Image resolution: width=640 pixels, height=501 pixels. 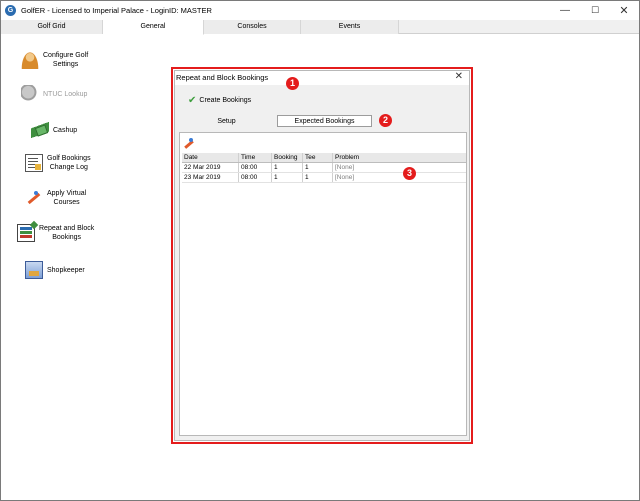 I want to click on menu-item-configure-golf-settings: Configure Golf Settings, so click(x=73, y=60).